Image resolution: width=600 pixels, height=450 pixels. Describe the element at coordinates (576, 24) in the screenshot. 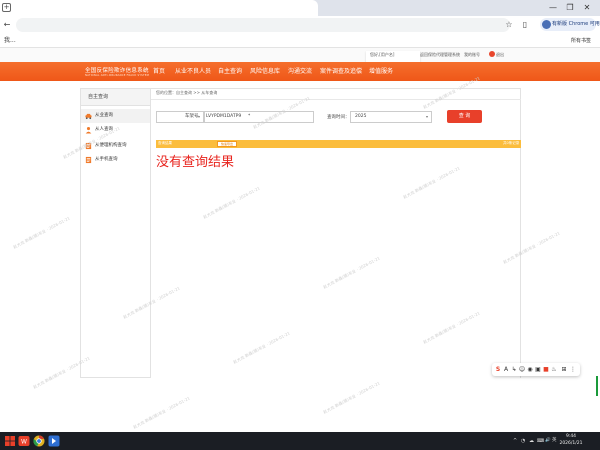

I see `profile-label: 有新版 Chrome 可用` at that location.